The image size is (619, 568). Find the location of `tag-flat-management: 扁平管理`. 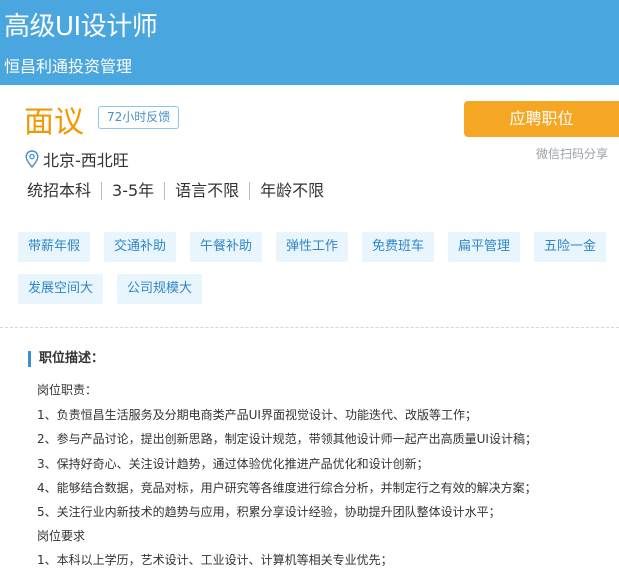

tag-flat-management: 扁平管理 is located at coordinates (484, 247).